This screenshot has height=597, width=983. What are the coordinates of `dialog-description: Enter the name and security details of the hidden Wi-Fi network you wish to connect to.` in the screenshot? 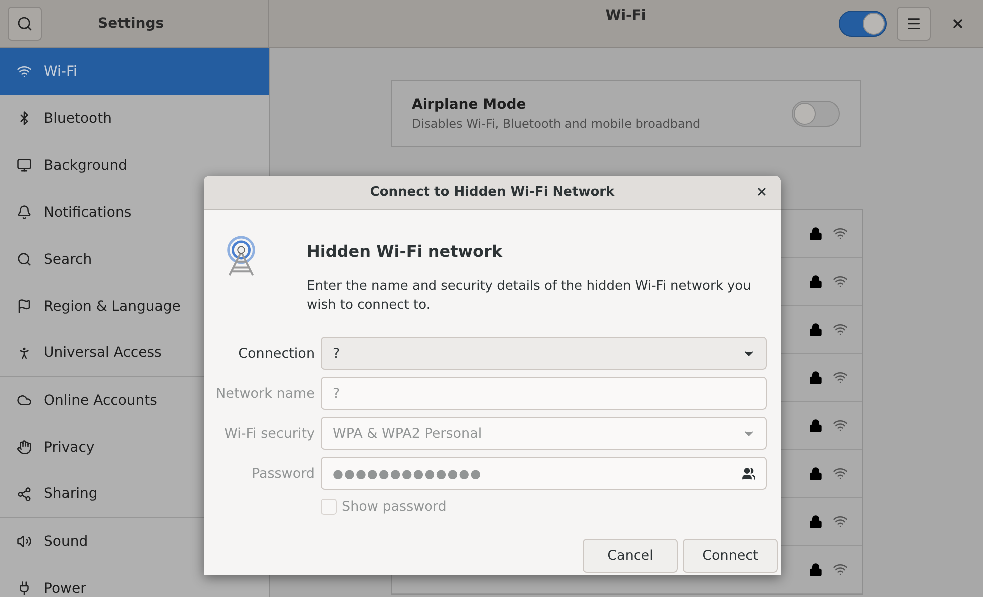 It's located at (529, 296).